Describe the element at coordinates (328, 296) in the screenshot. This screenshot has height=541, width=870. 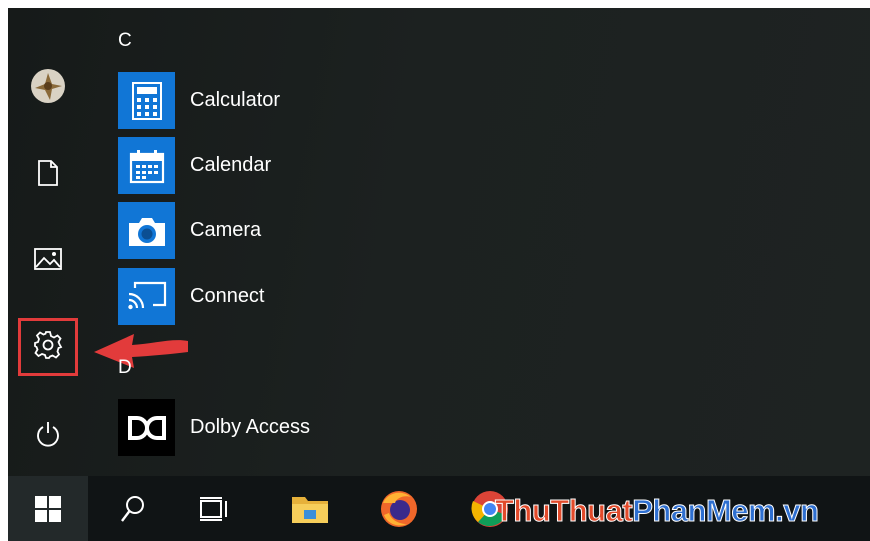
I see `app-connect: Connect` at that location.